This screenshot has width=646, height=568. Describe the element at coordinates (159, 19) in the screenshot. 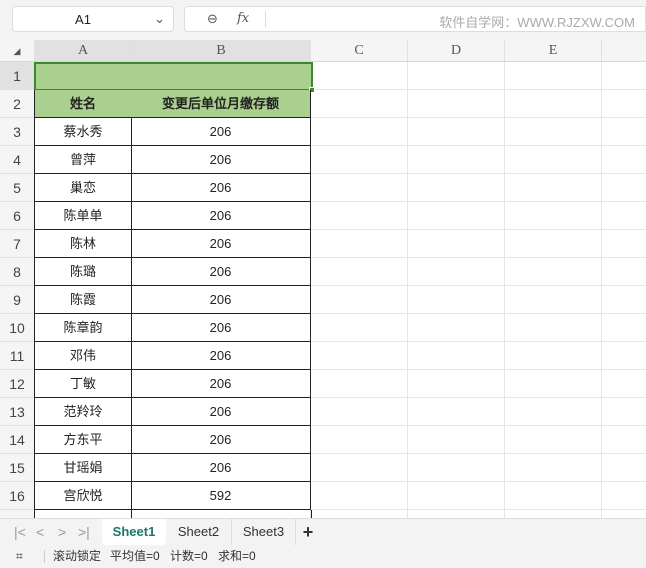

I see `chevron-down-icon: ⌄` at that location.